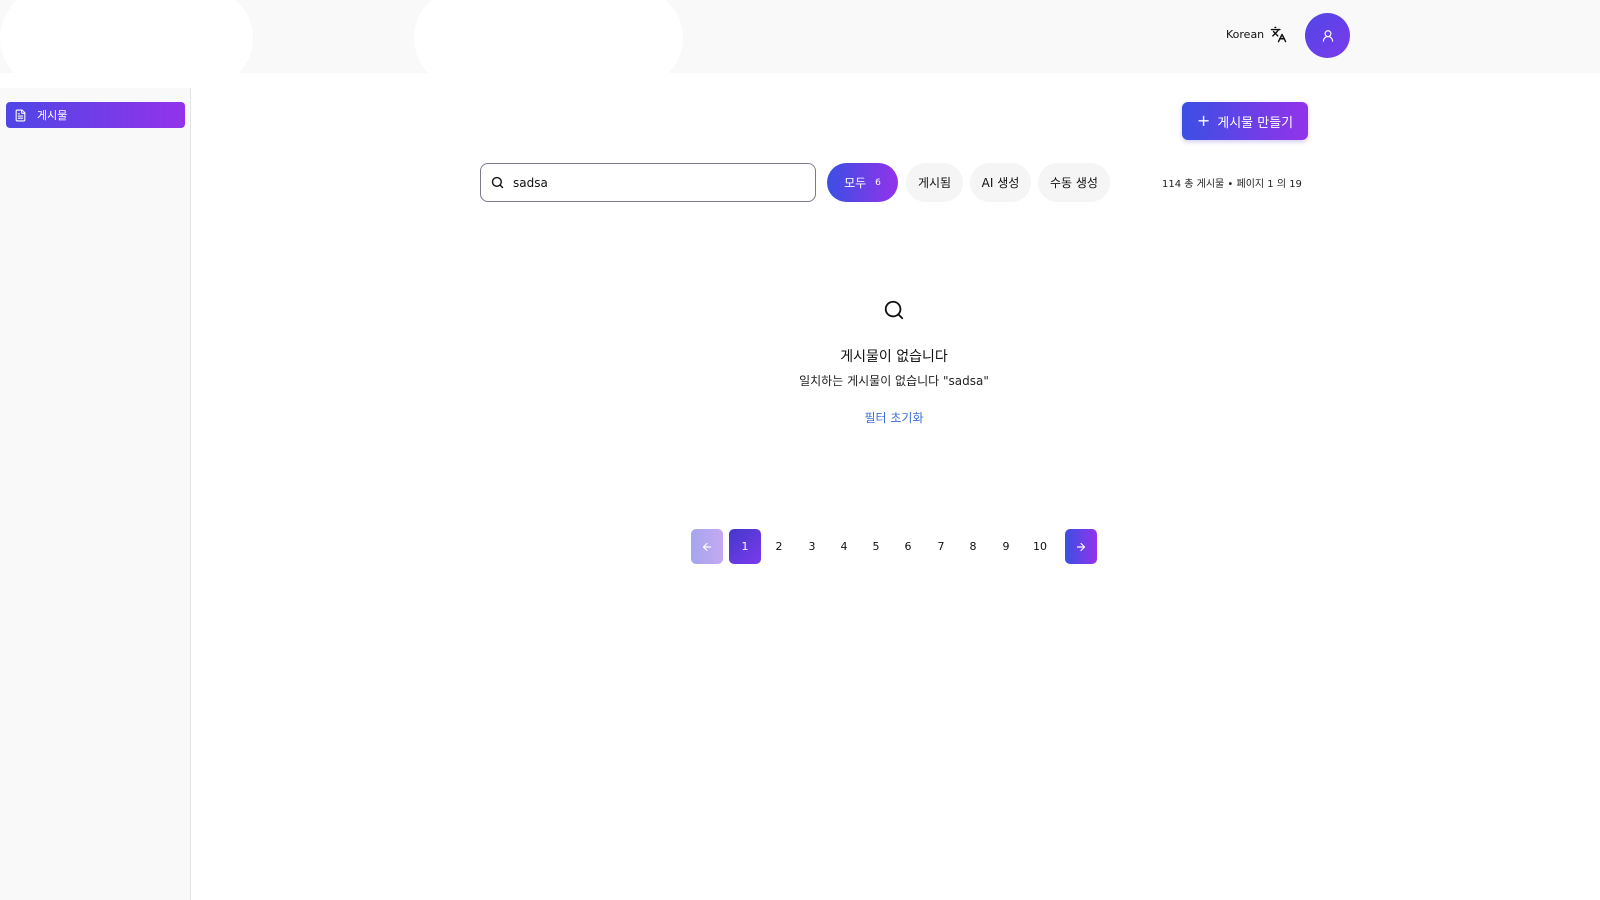  I want to click on filter-all-count: 6, so click(878, 182).